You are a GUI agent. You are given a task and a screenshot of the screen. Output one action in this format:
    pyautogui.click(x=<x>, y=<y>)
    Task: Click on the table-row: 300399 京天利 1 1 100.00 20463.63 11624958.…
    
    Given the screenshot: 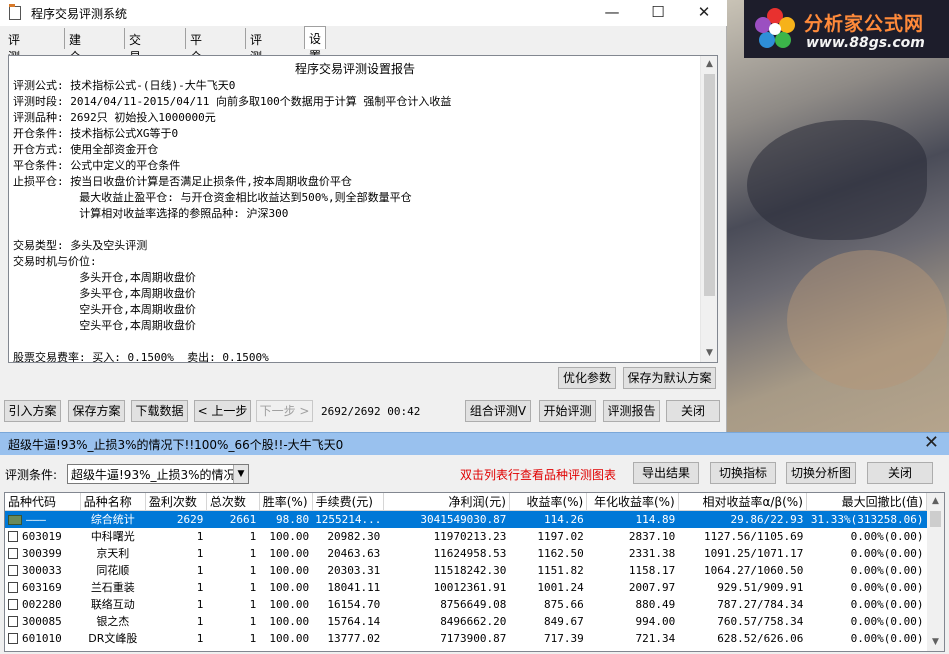 What is the action you would take?
    pyautogui.click(x=466, y=553)
    